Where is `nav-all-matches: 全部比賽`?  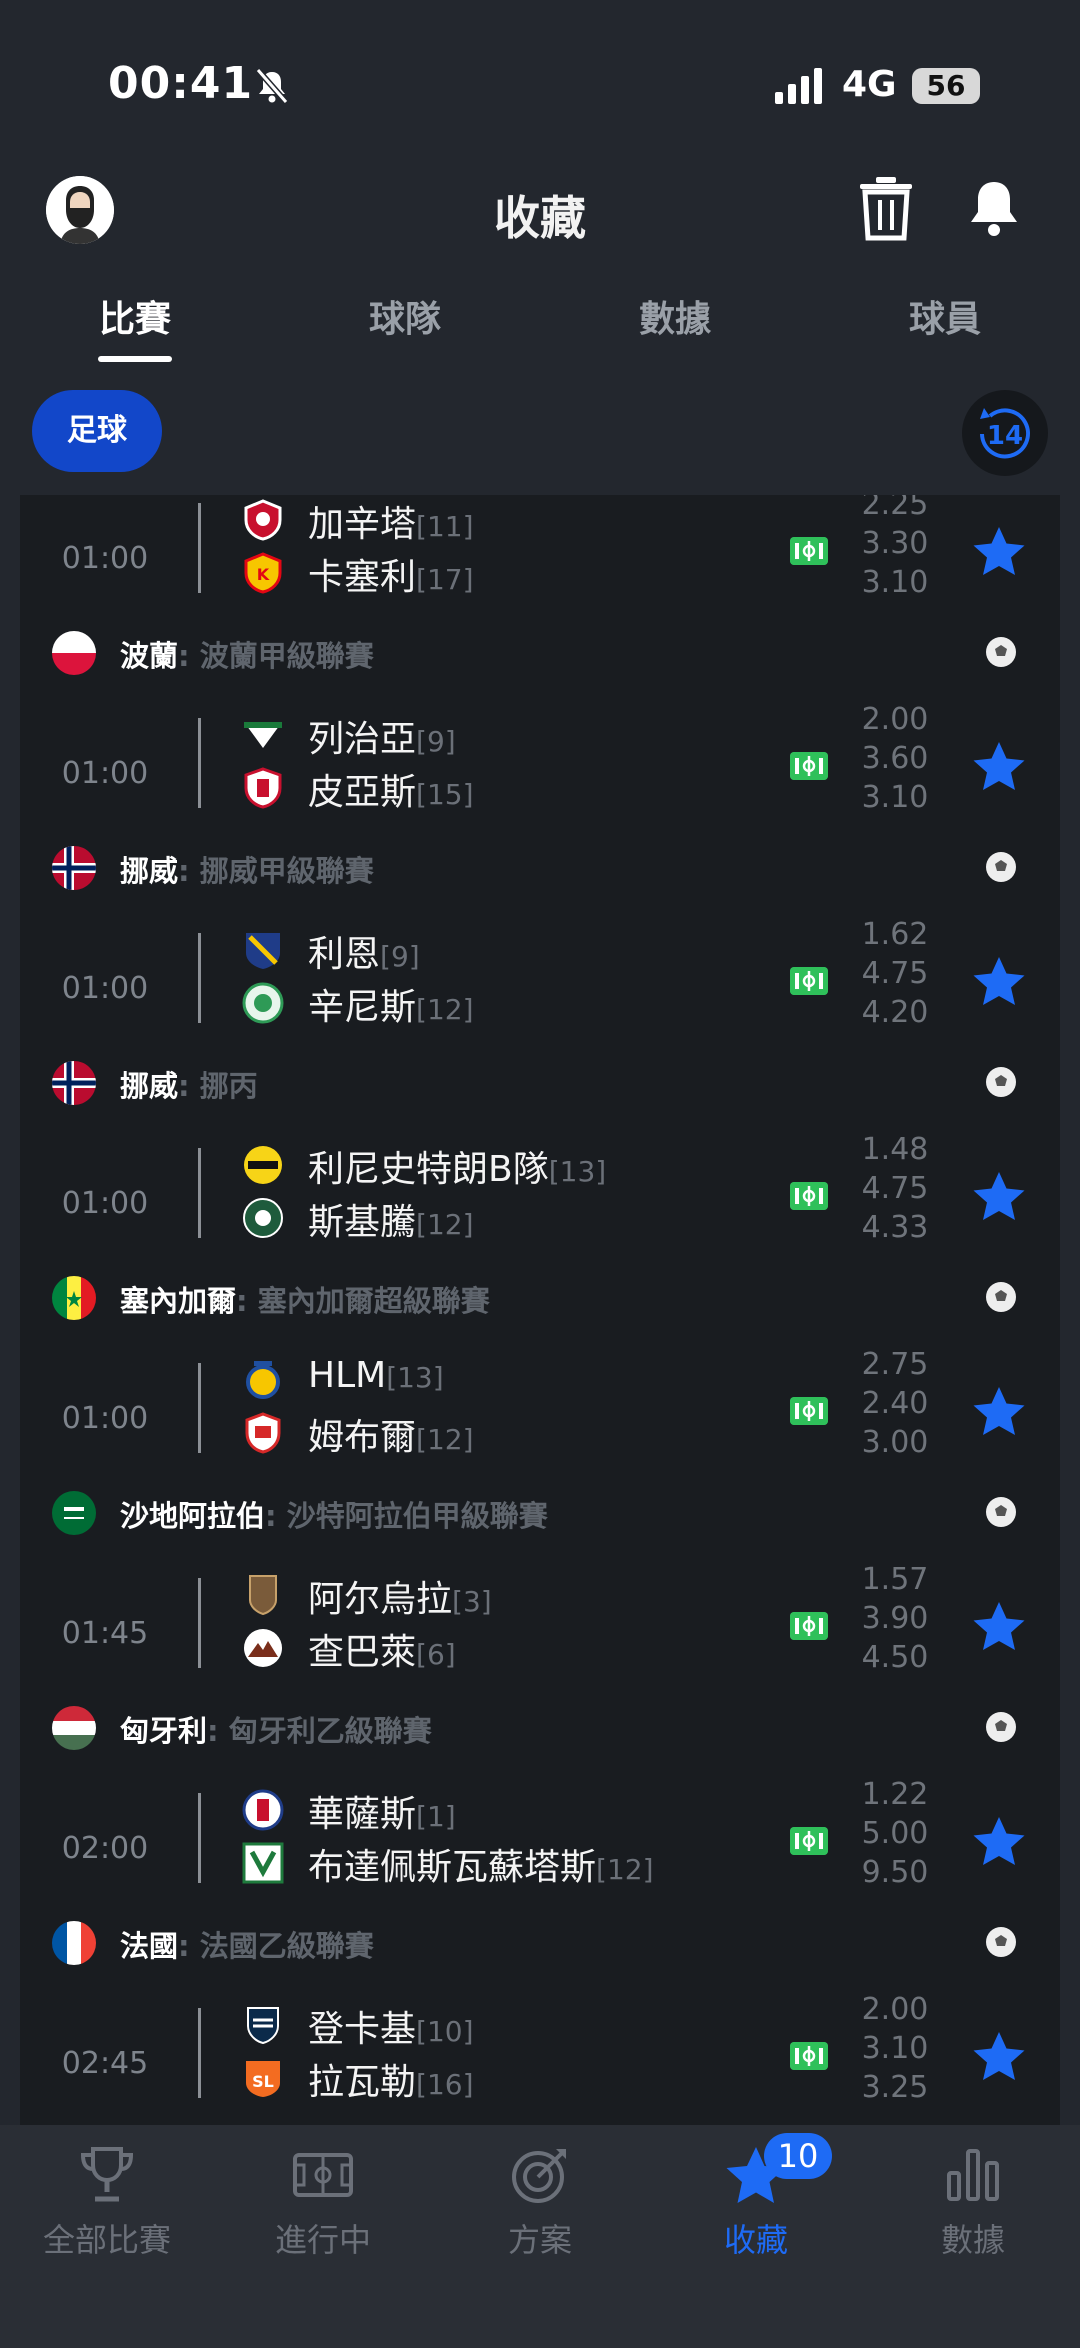
nav-all-matches: 全部比賽 is located at coordinates (107, 2202).